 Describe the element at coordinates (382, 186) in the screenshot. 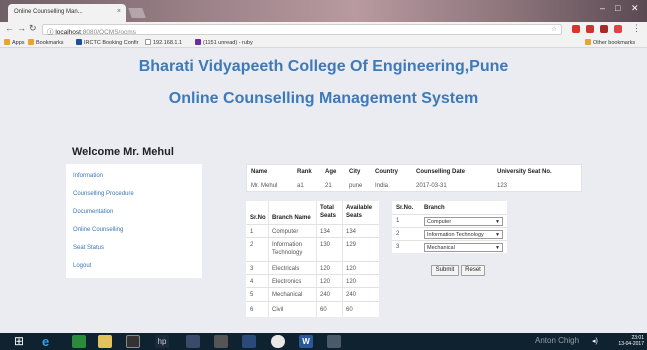

I see `value-country: India` at that location.